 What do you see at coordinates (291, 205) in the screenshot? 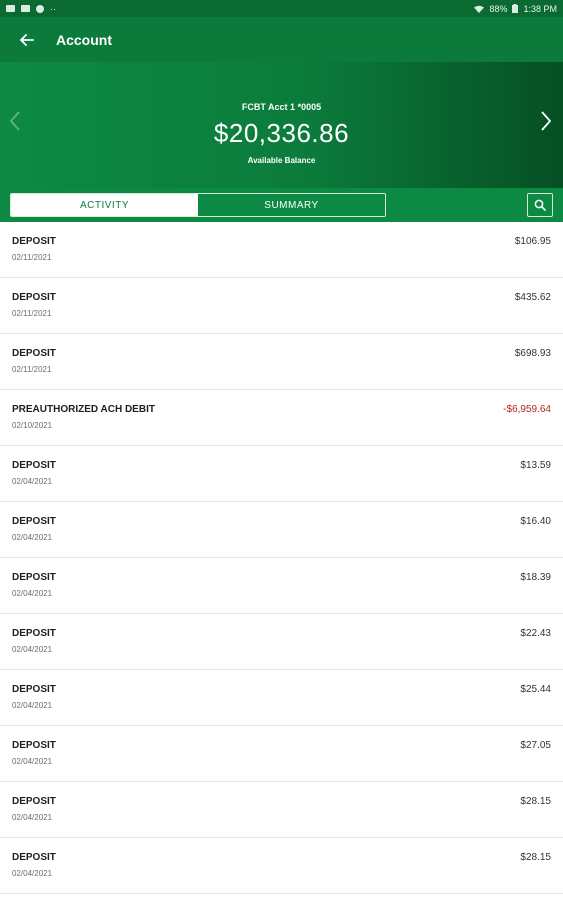
I see `tab-summary: SUMMARY` at bounding box center [291, 205].